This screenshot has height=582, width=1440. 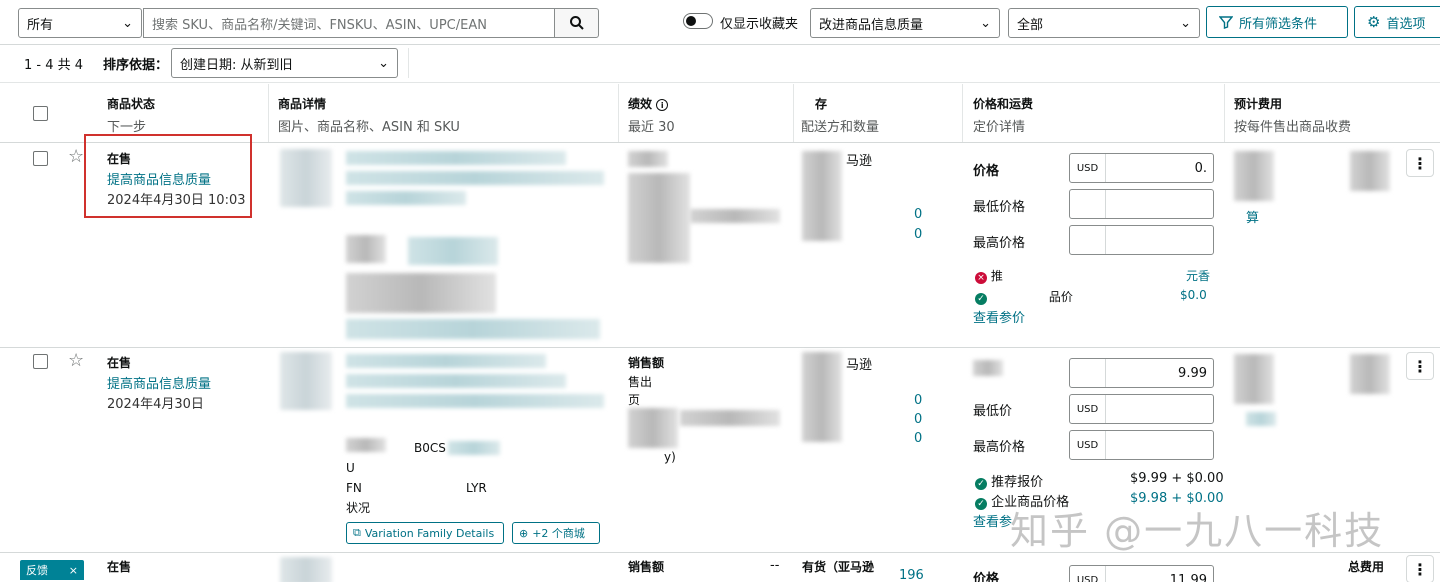 I want to click on sales-value: --, so click(x=775, y=565).